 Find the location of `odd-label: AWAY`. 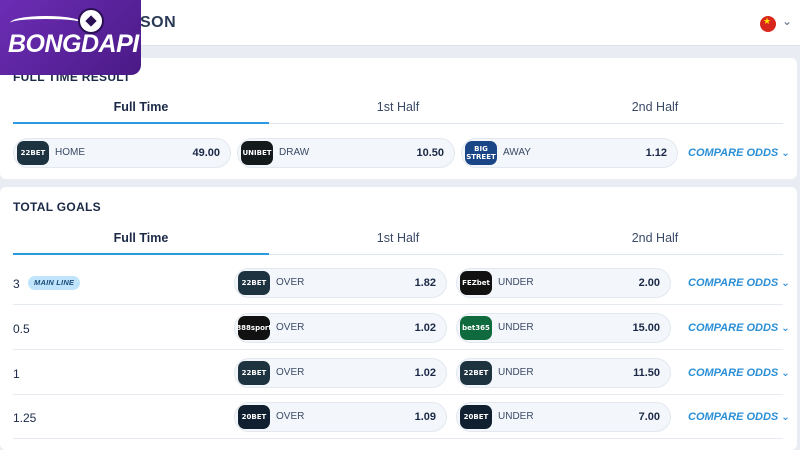

odd-label: AWAY is located at coordinates (517, 152).